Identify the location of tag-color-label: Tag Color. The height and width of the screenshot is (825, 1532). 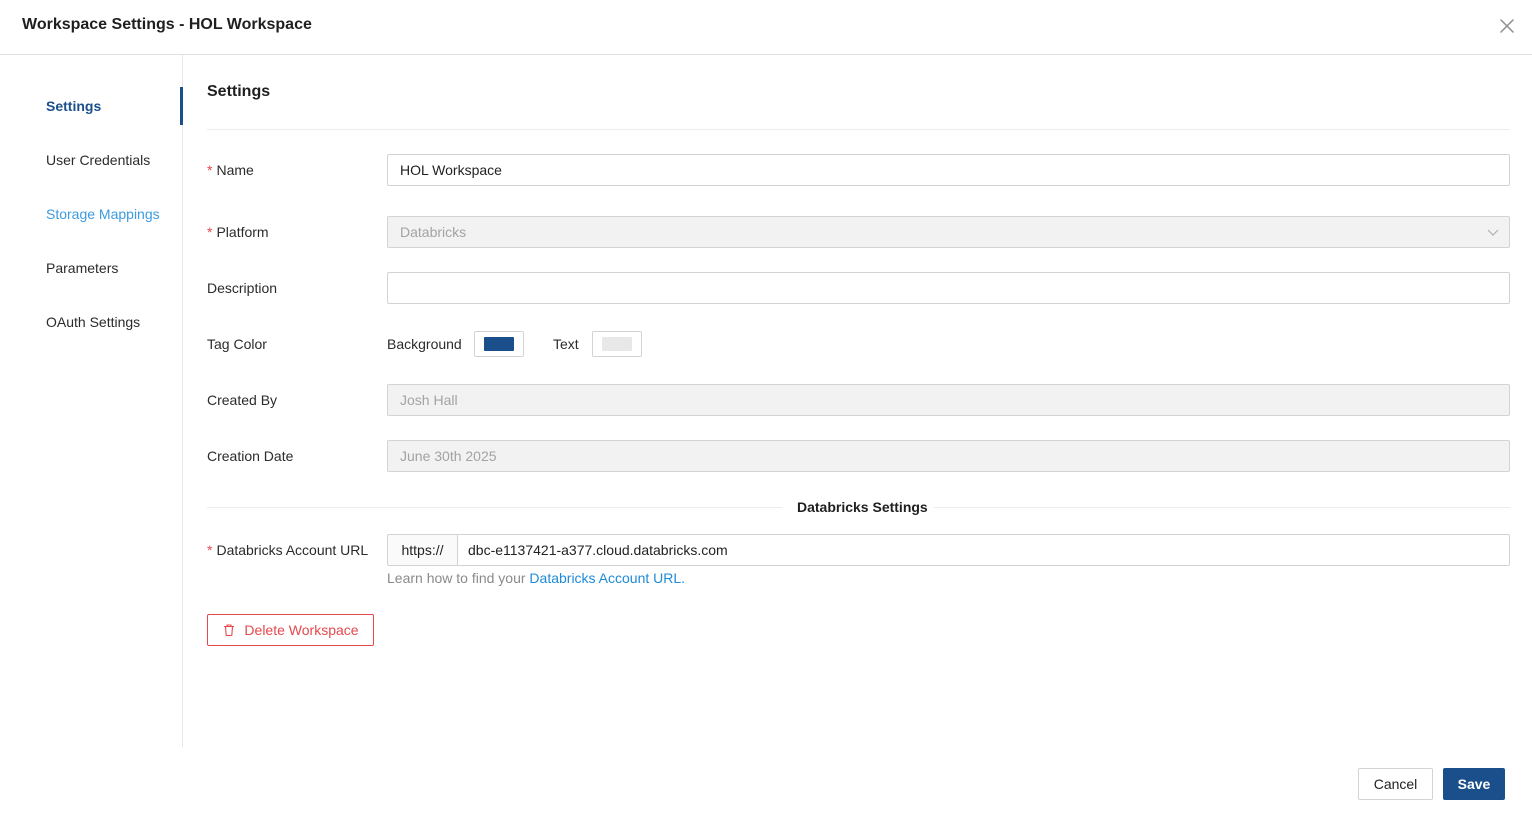
(237, 344).